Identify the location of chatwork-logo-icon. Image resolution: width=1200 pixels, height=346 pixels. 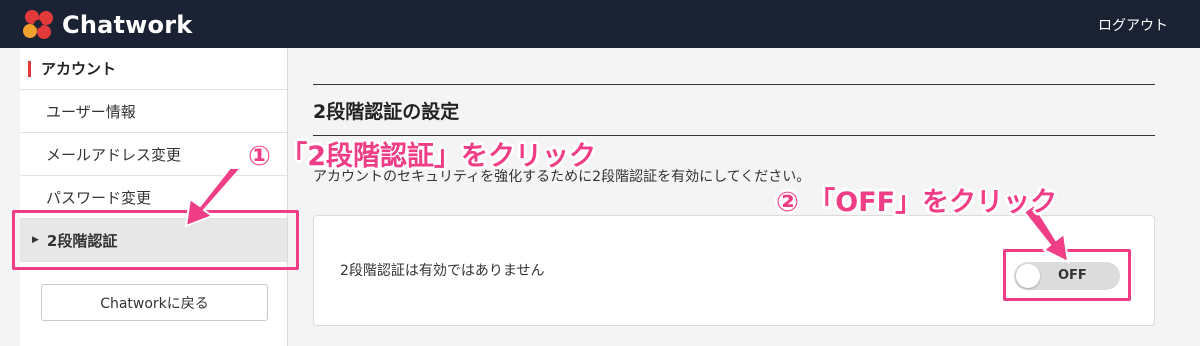
(39, 25).